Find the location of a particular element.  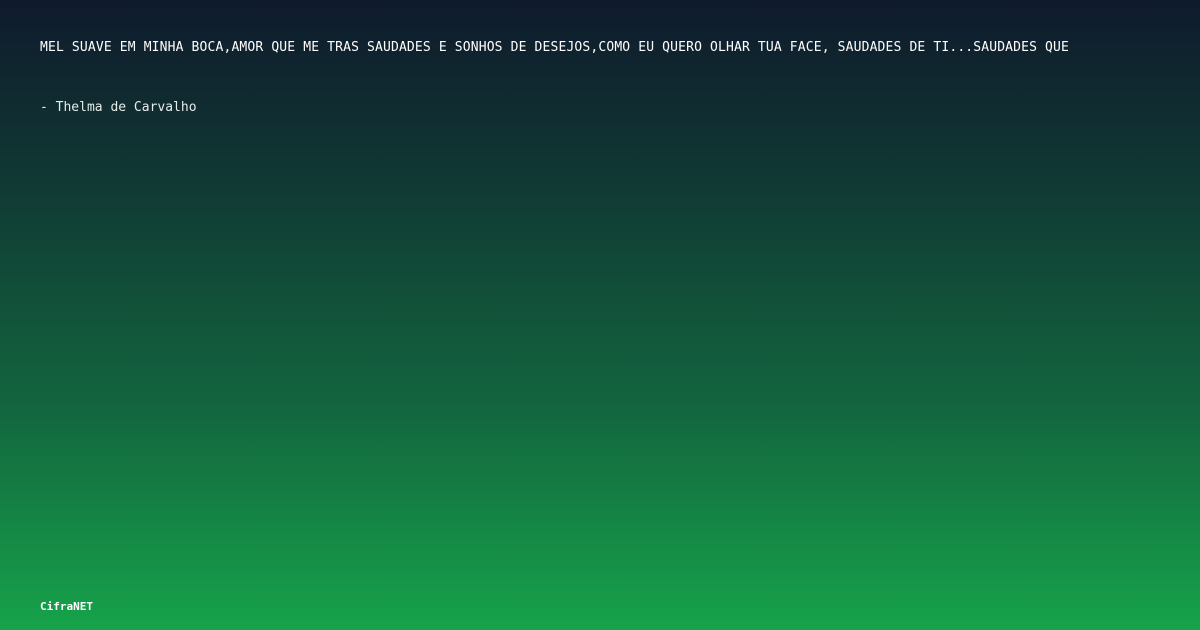

brand-name: CifraNET is located at coordinates (66, 606).